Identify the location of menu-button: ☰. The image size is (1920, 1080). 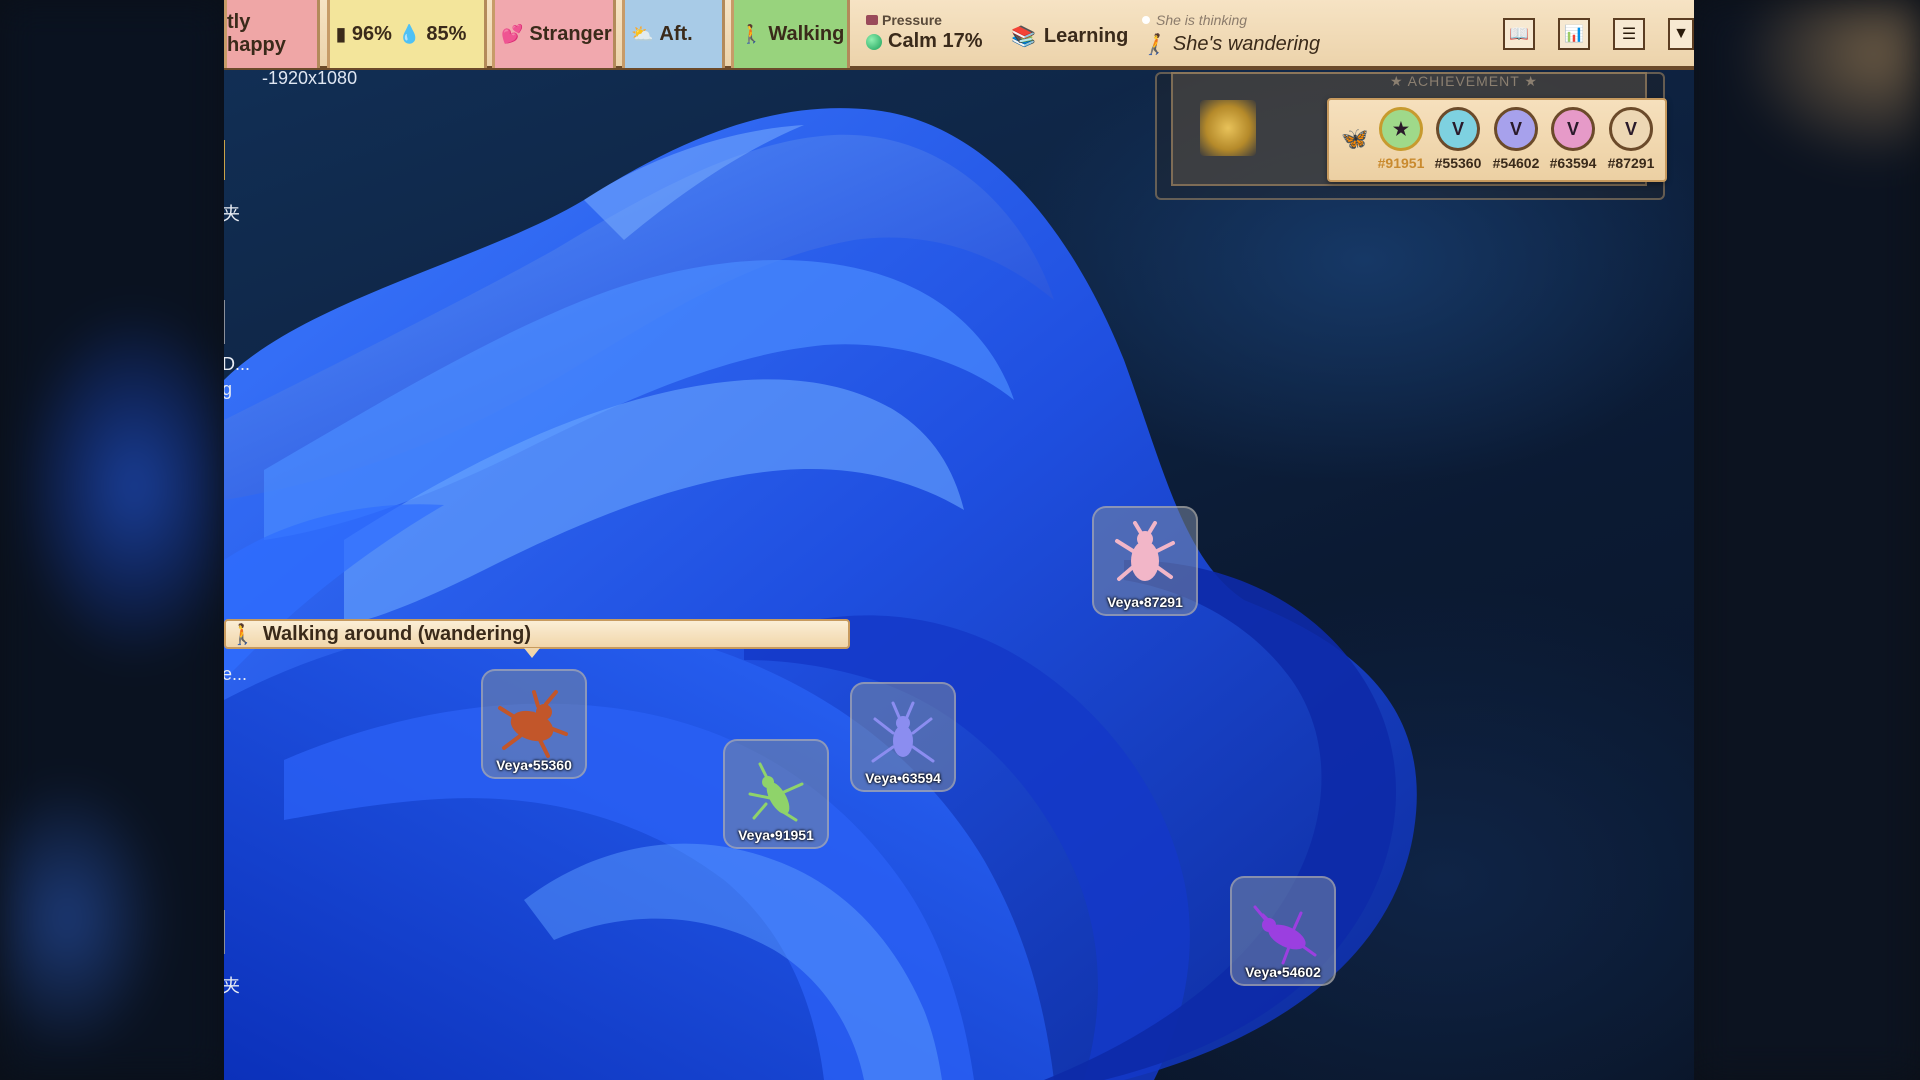
(1629, 34).